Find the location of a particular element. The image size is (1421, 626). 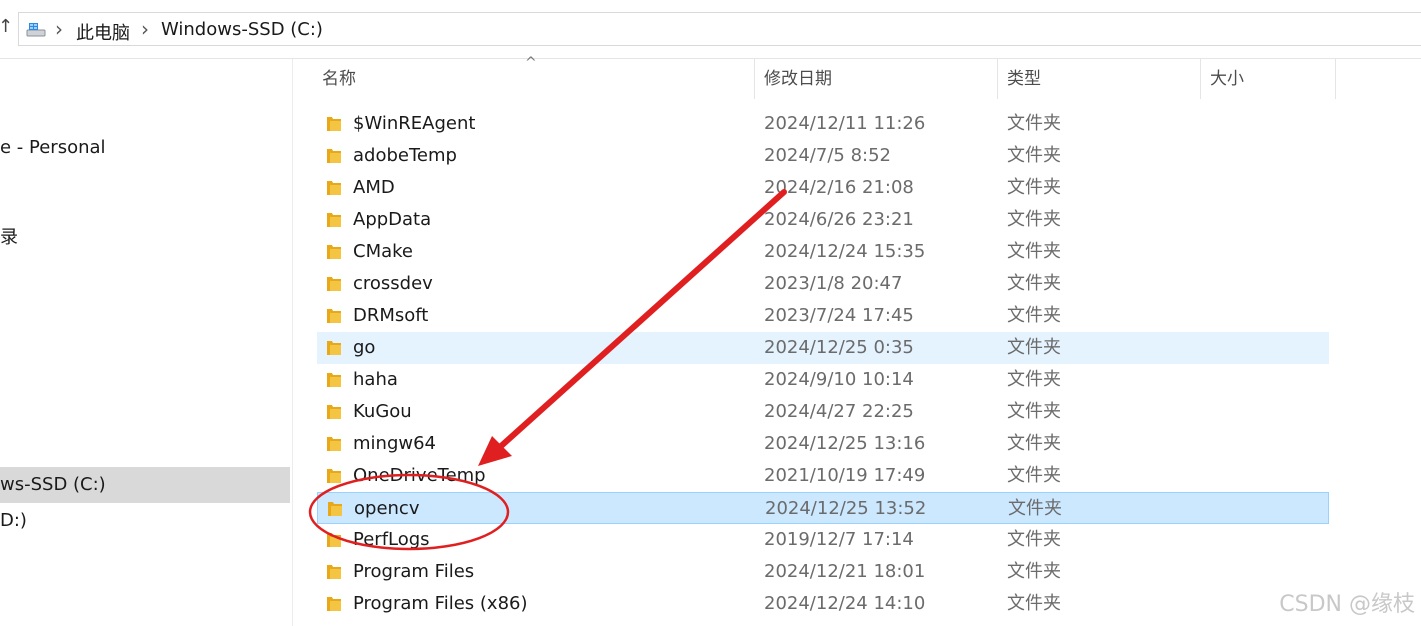

file-row: $WinREAgent 2024/12/11 11:26 文件夹 is located at coordinates (823, 124).